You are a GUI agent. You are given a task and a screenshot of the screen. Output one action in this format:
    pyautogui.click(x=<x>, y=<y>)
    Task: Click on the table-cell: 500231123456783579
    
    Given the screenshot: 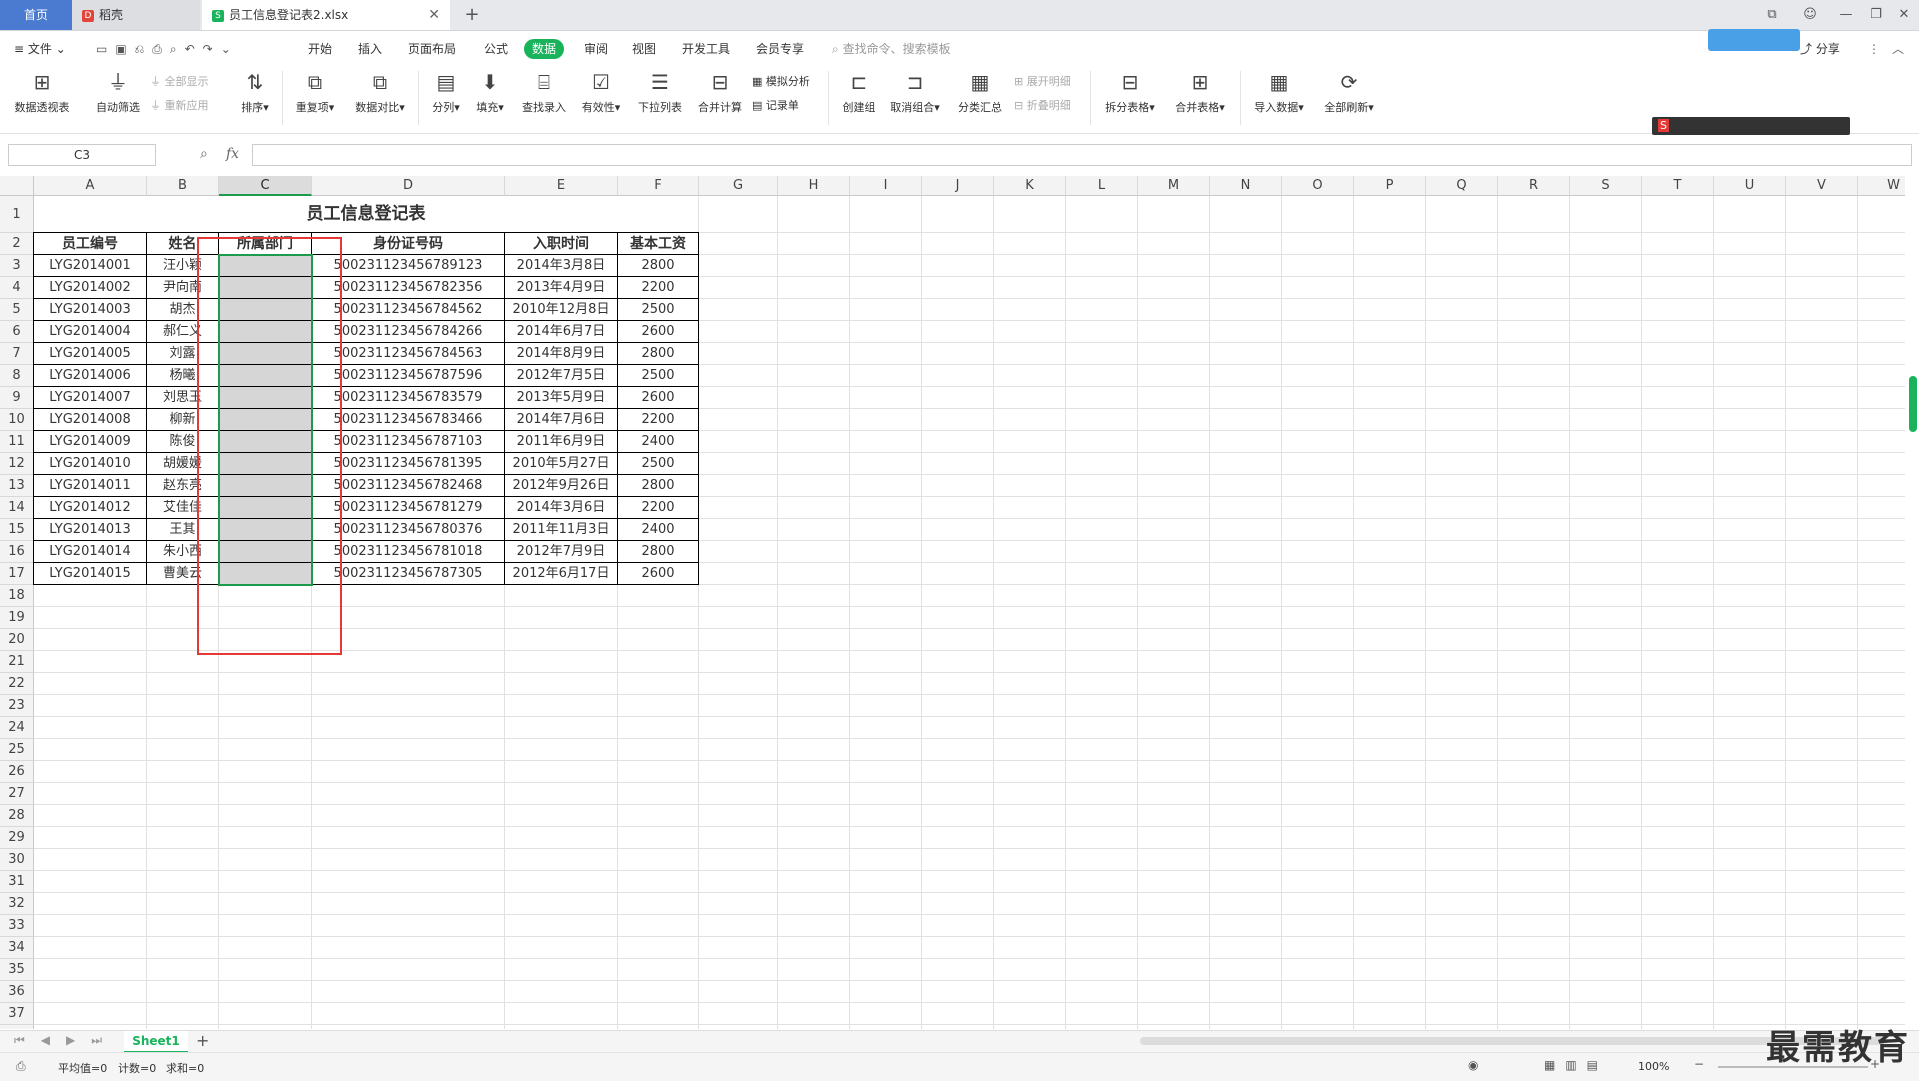 What is the action you would take?
    pyautogui.click(x=408, y=398)
    